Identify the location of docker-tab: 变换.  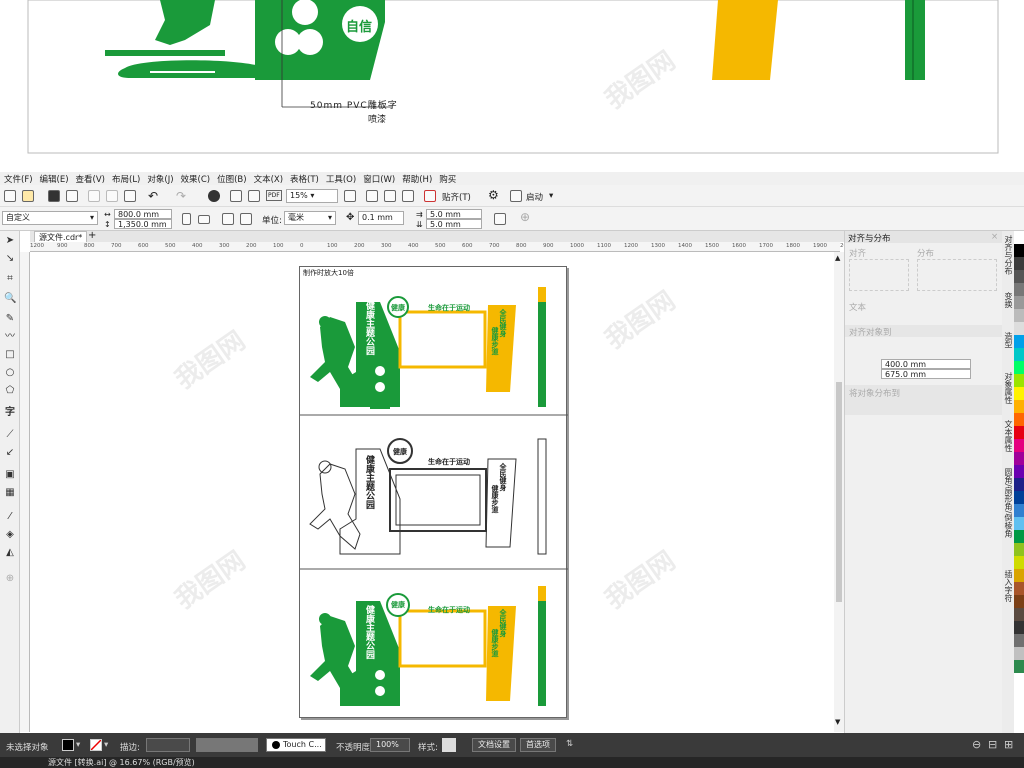
(1008, 300).